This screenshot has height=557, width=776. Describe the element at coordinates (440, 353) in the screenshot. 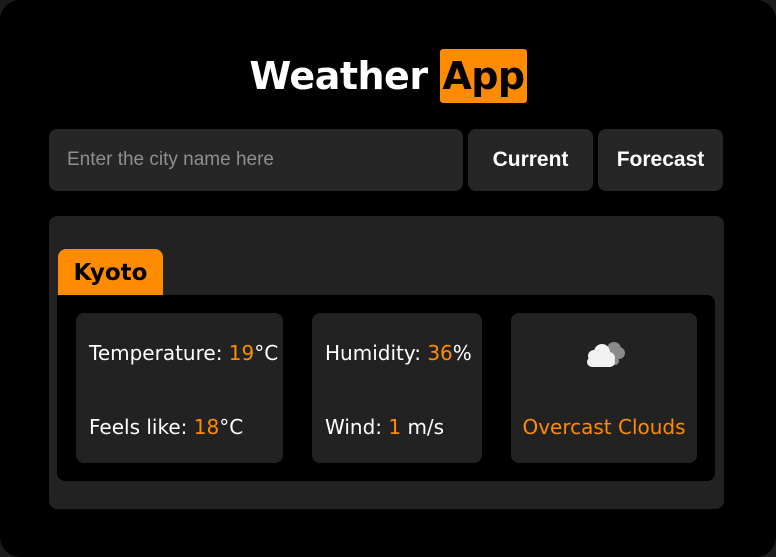

I see `humidity-value: 36` at that location.